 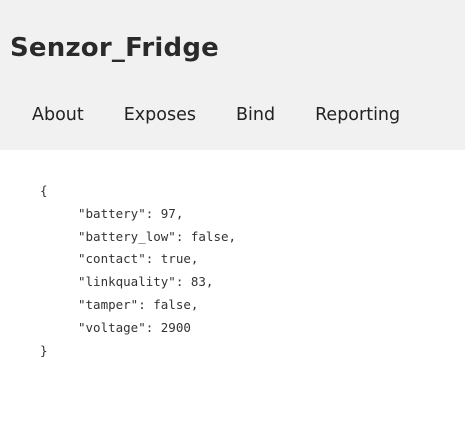 What do you see at coordinates (44, 190) in the screenshot?
I see `json-open-brace: {` at bounding box center [44, 190].